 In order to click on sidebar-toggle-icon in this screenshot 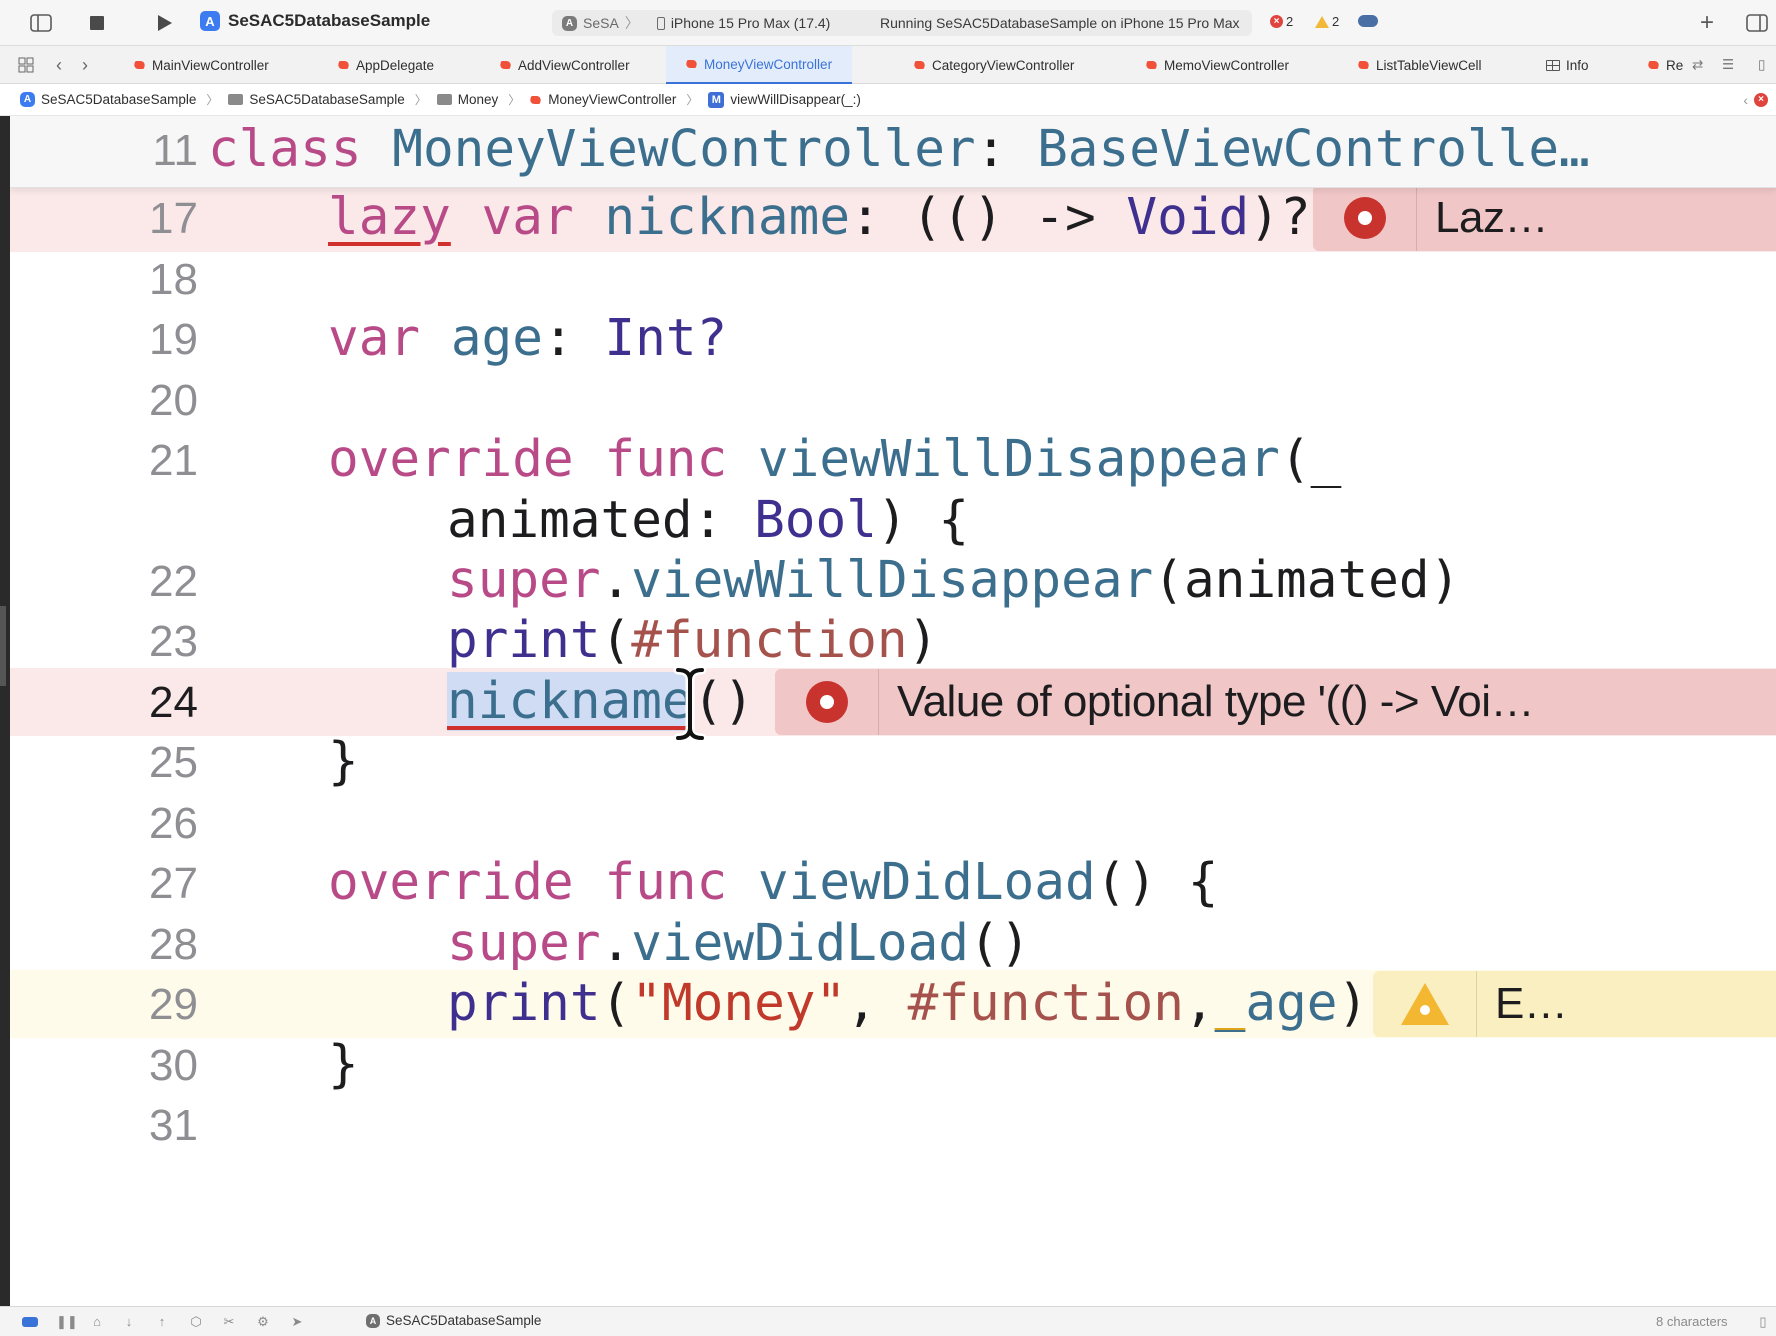, I will do `click(41, 23)`.